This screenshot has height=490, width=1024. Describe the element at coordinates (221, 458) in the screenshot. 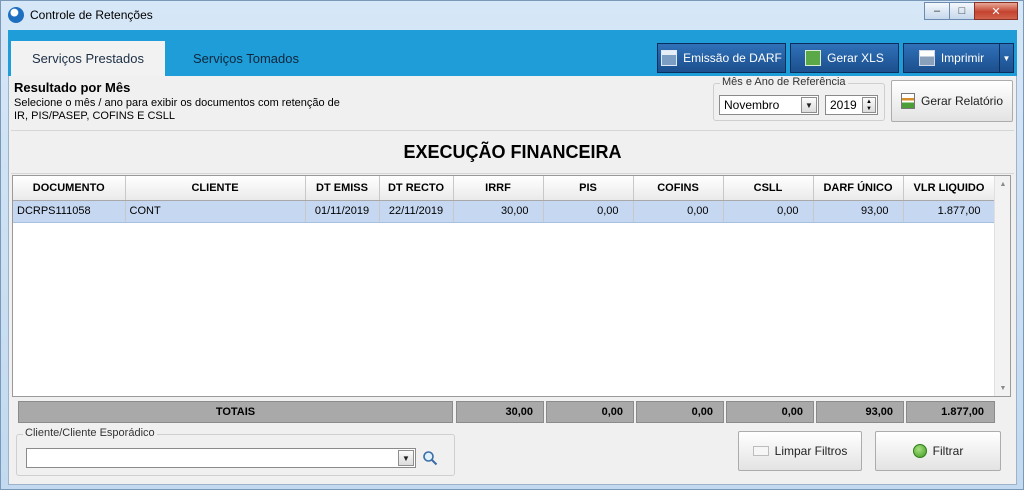

I see `client-select: ▼` at that location.